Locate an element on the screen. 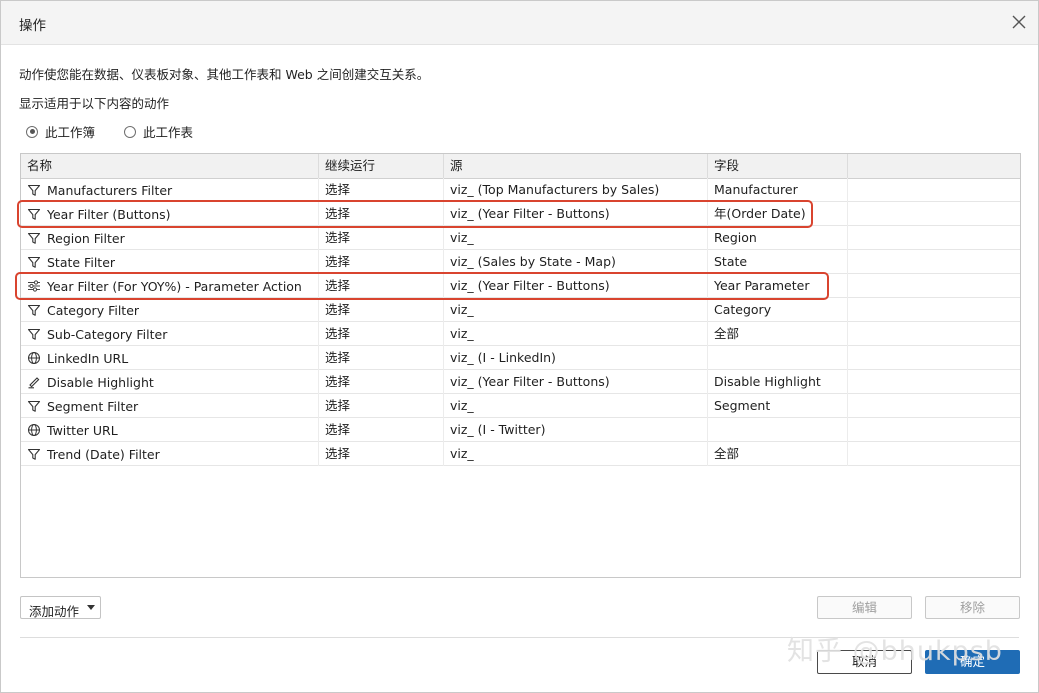  close-icon is located at coordinates (1019, 22).